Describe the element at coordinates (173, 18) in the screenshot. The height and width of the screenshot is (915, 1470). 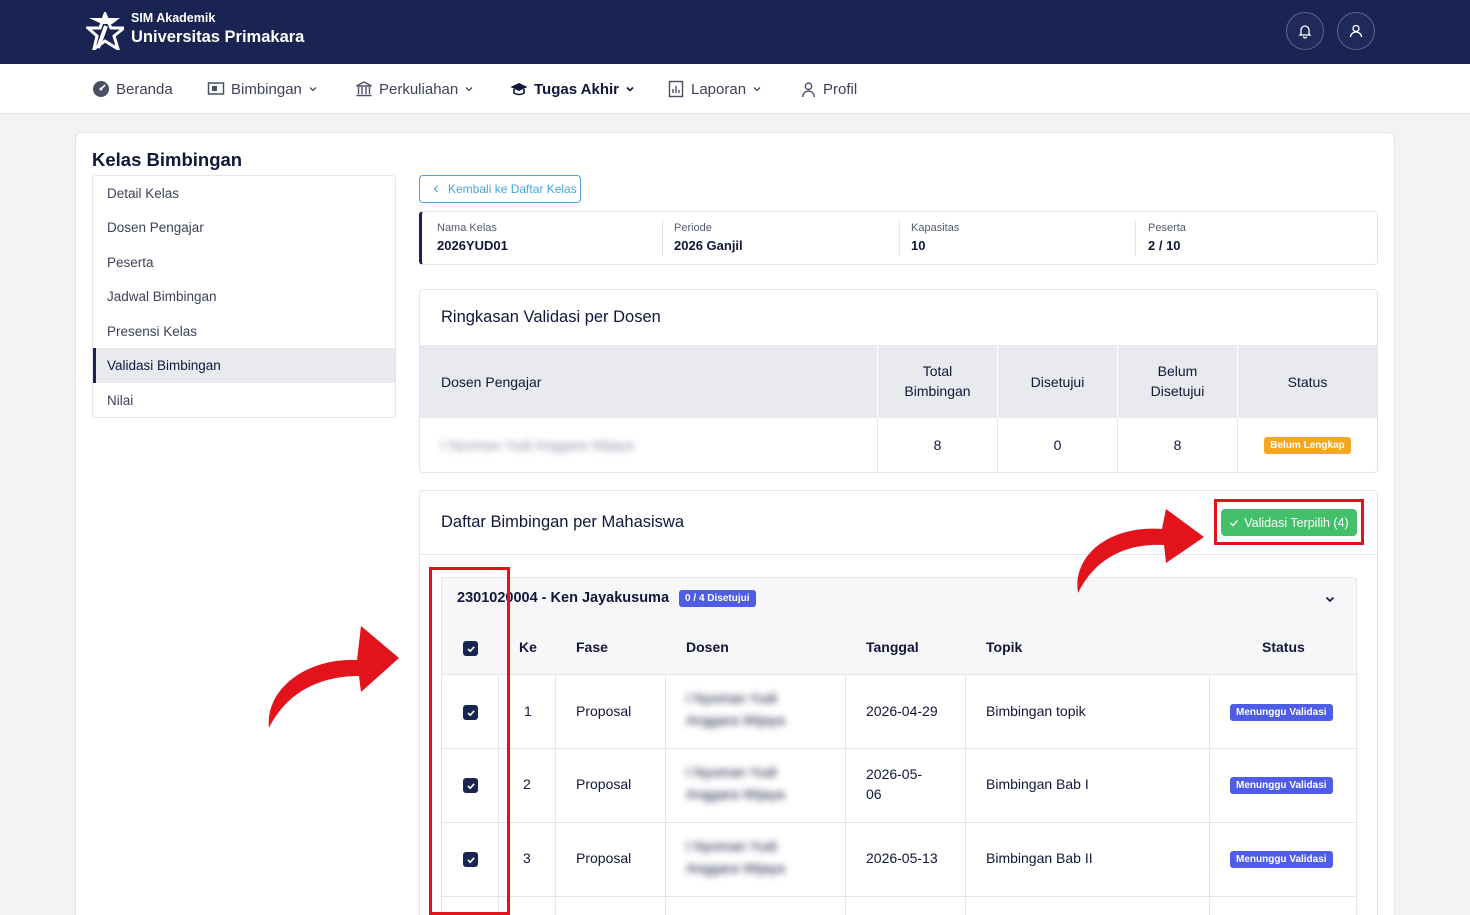
I see `app-subtitle: SIM Akademik` at that location.